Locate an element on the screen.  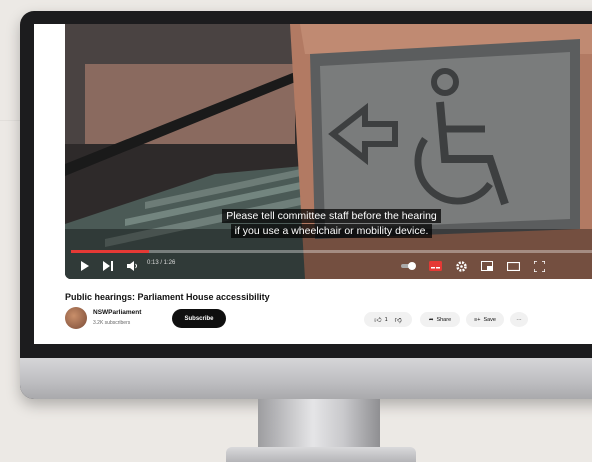
settings-gear-icon is located at coordinates (461, 266).